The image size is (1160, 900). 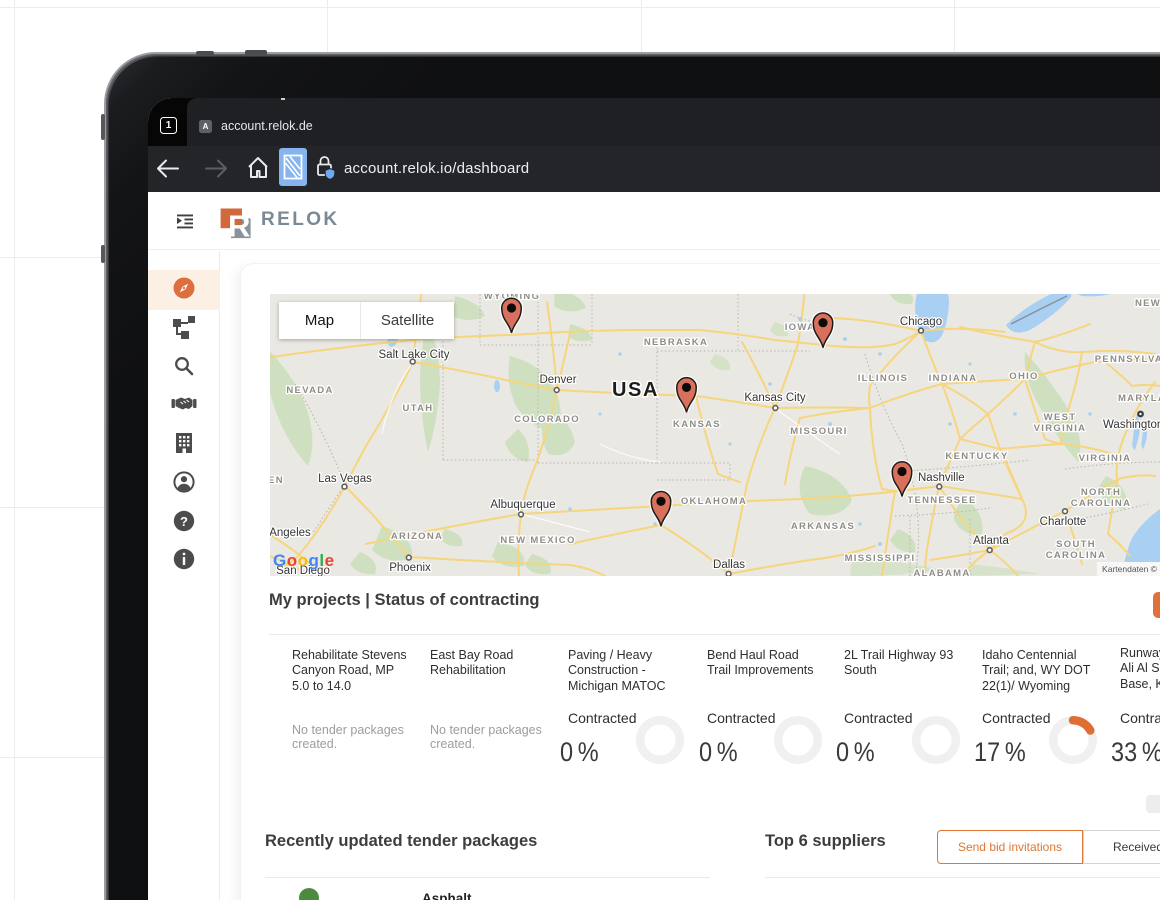 I want to click on svg-text: Chicago, so click(x=921, y=322).